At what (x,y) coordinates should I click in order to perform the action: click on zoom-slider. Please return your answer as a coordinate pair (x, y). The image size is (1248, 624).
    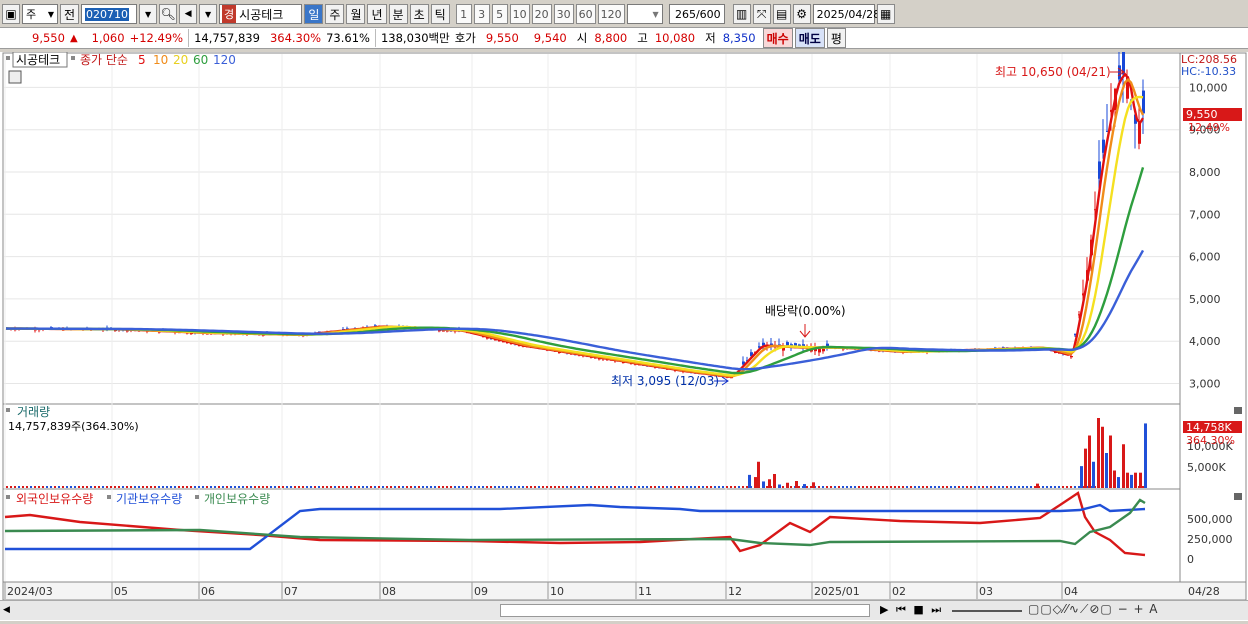
    Looking at the image, I should click on (987, 611).